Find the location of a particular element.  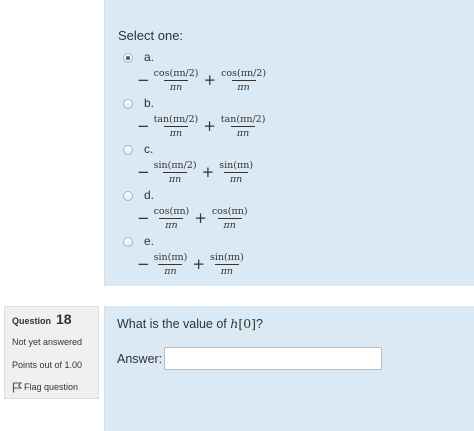

select-one-prompt: Select one: is located at coordinates (151, 35).